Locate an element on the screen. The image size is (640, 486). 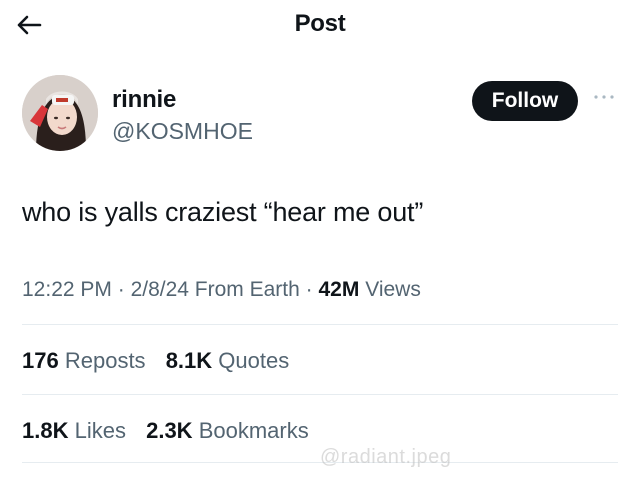
tweet-date: 2/8/24 is located at coordinates (160, 289).